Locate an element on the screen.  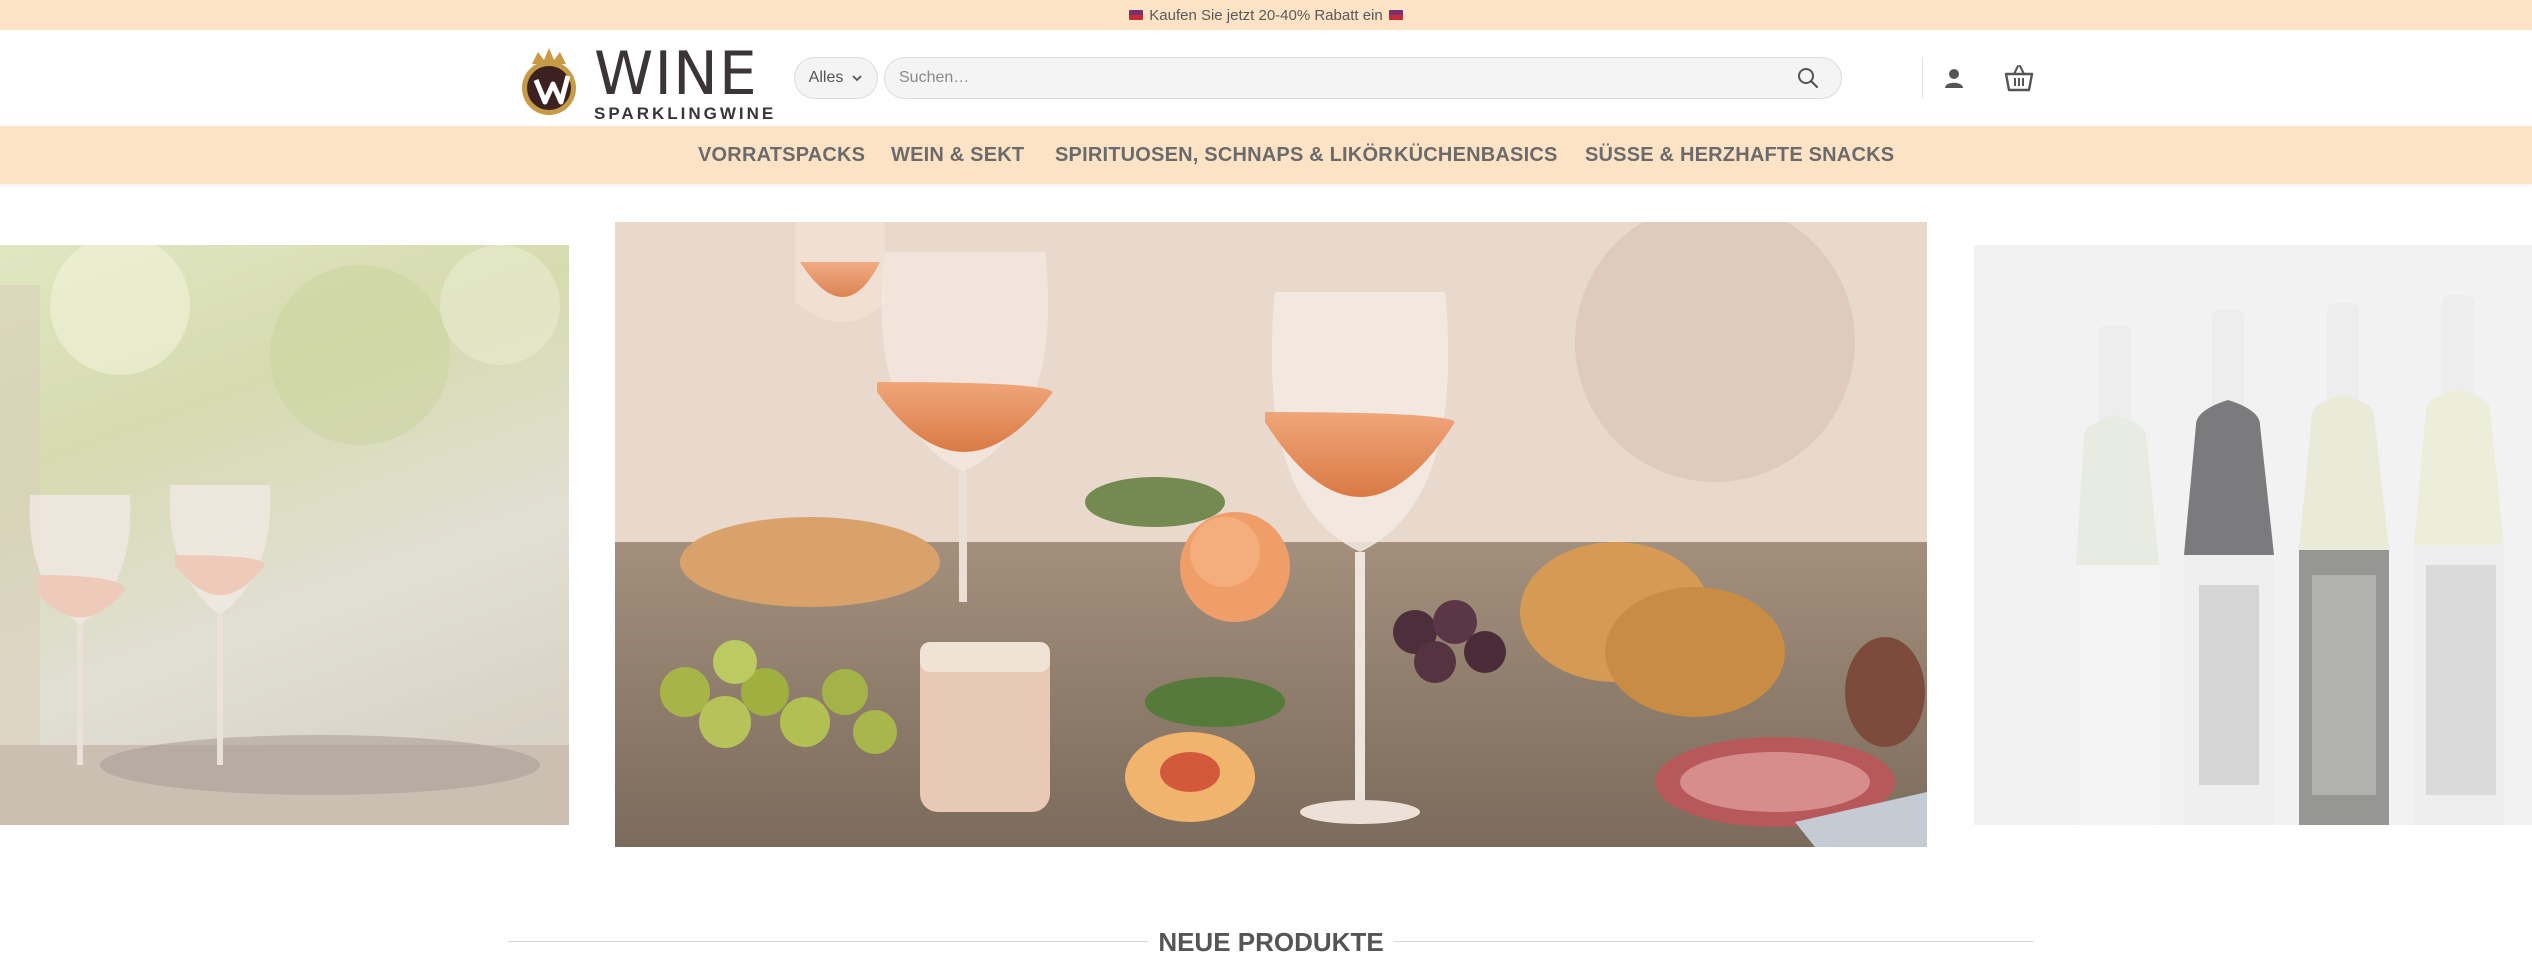
cart-button is located at coordinates (2019, 78).